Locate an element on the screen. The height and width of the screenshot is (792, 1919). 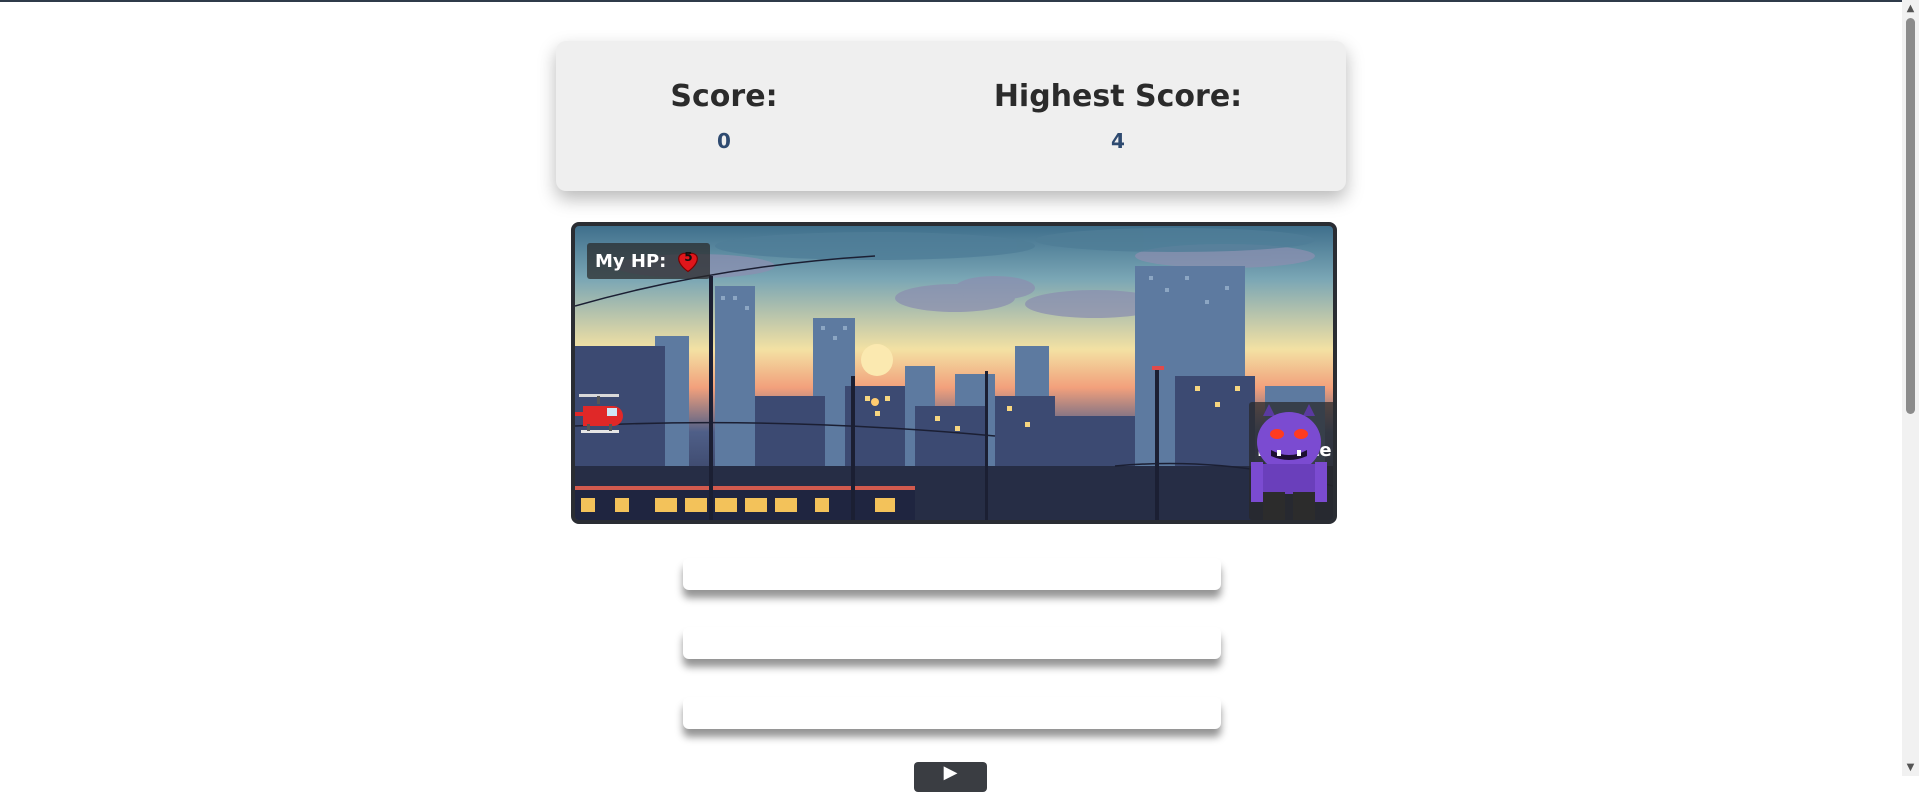
scrollbar-thumb is located at coordinates (1910, 216).